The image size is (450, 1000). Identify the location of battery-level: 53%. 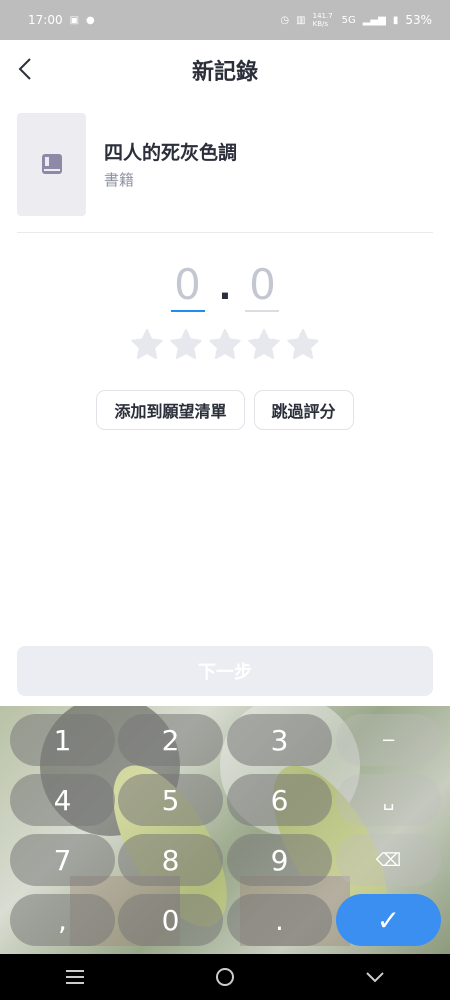
(418, 20).